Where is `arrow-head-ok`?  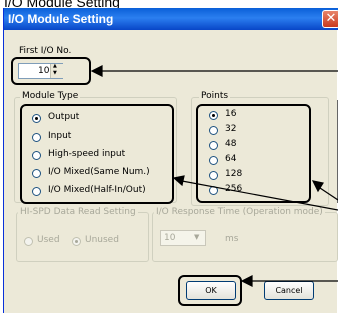
arrow-head-ok is located at coordinates (246, 281).